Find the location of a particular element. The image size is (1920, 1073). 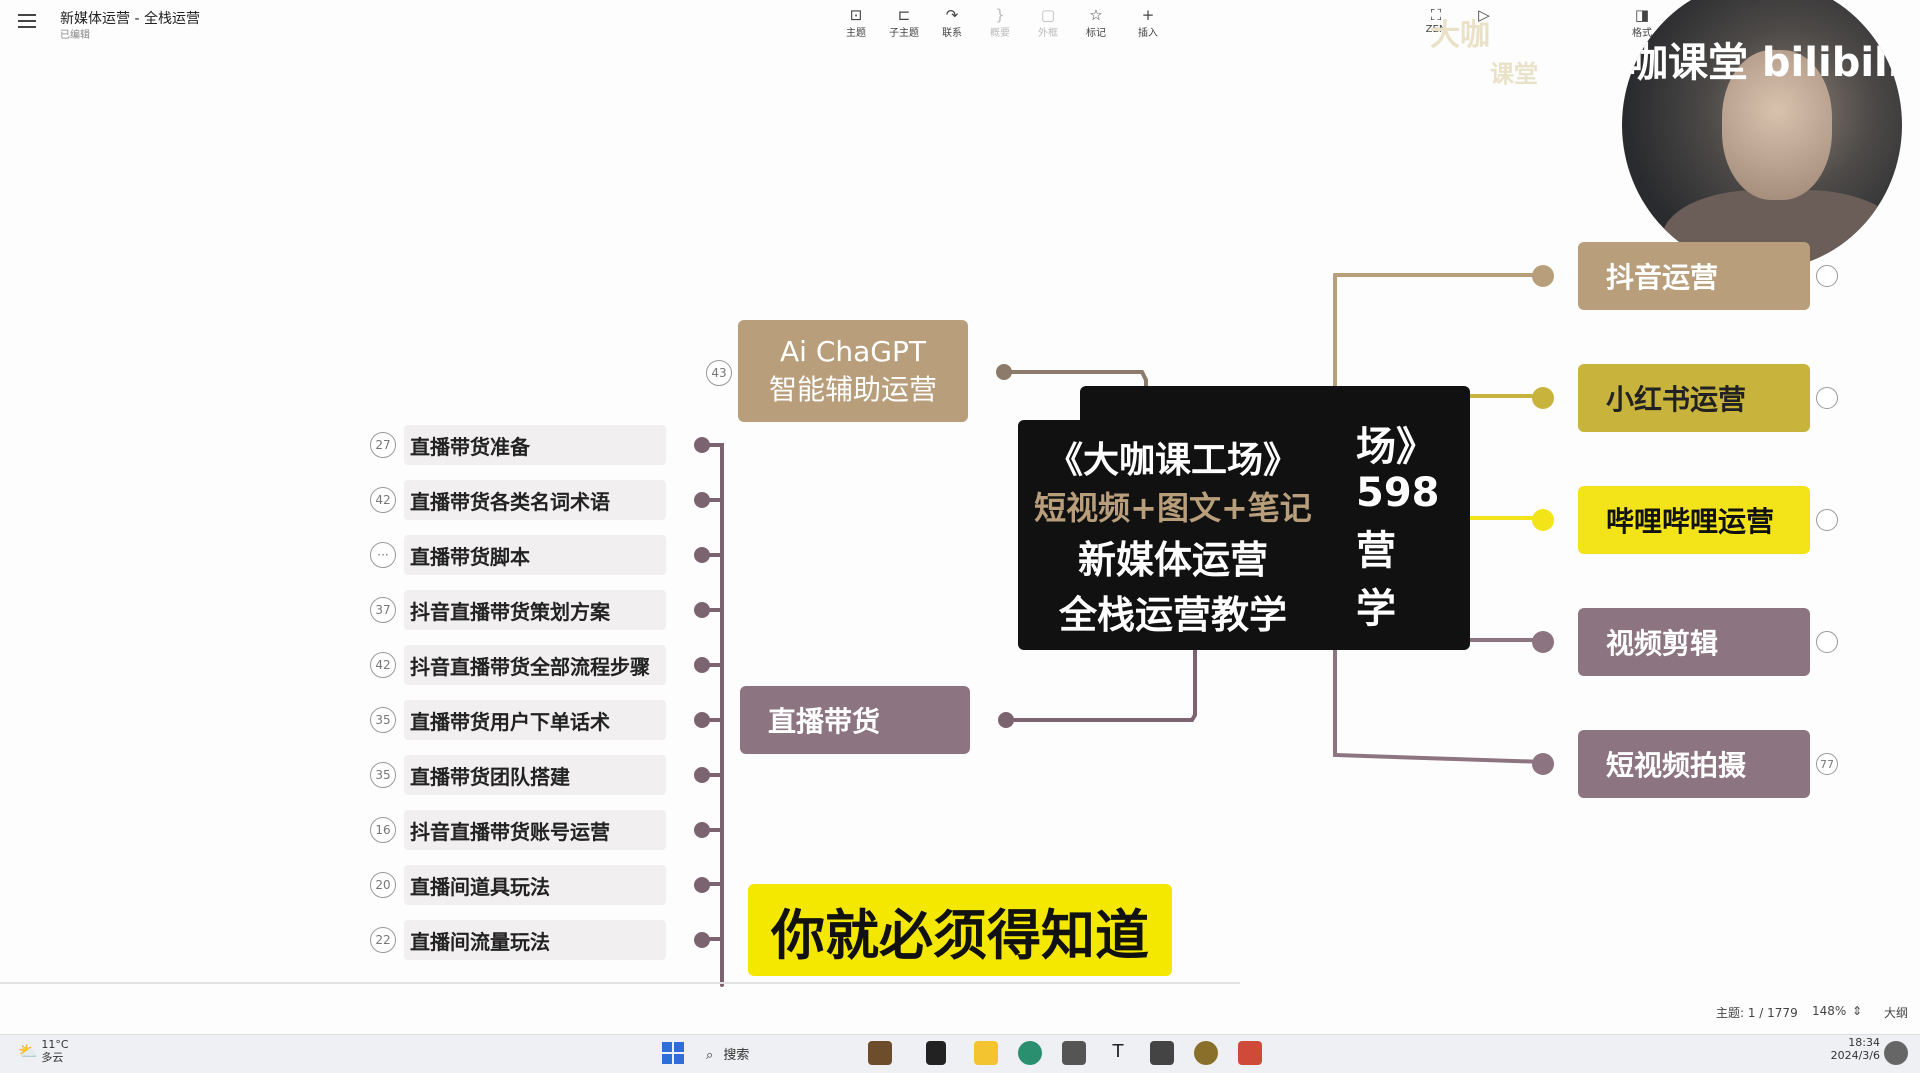

subtopic-item: 直播带货团队搭建 is located at coordinates (535, 775).